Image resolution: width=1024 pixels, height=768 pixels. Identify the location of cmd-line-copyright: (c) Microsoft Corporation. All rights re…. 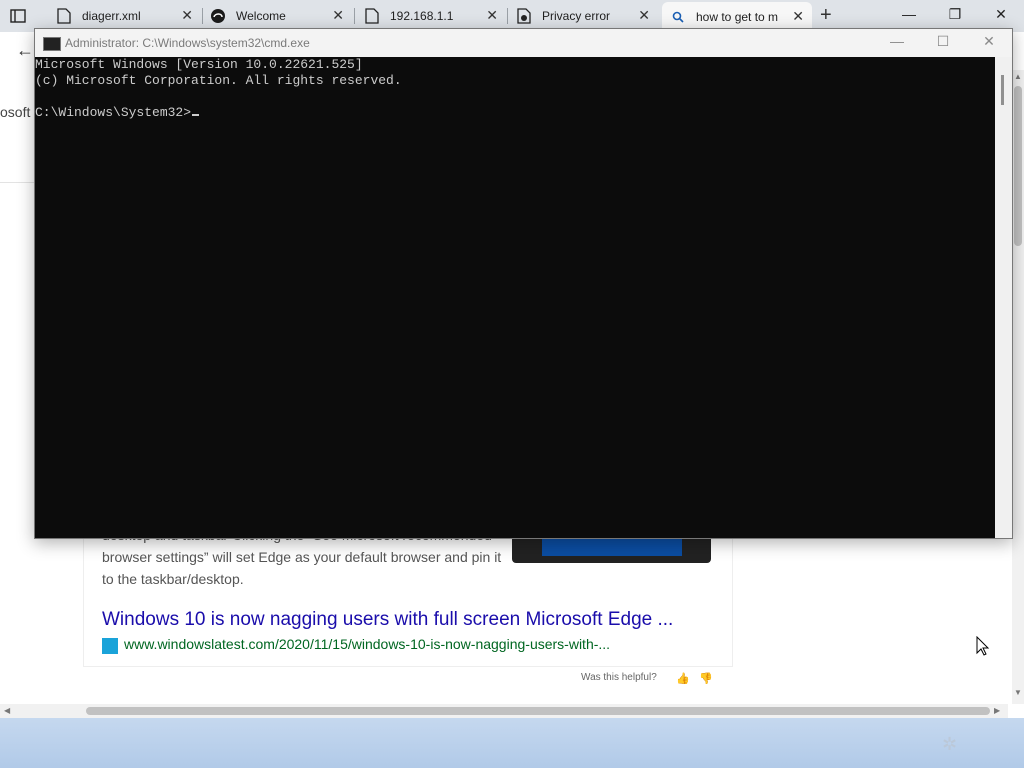
(218, 80).